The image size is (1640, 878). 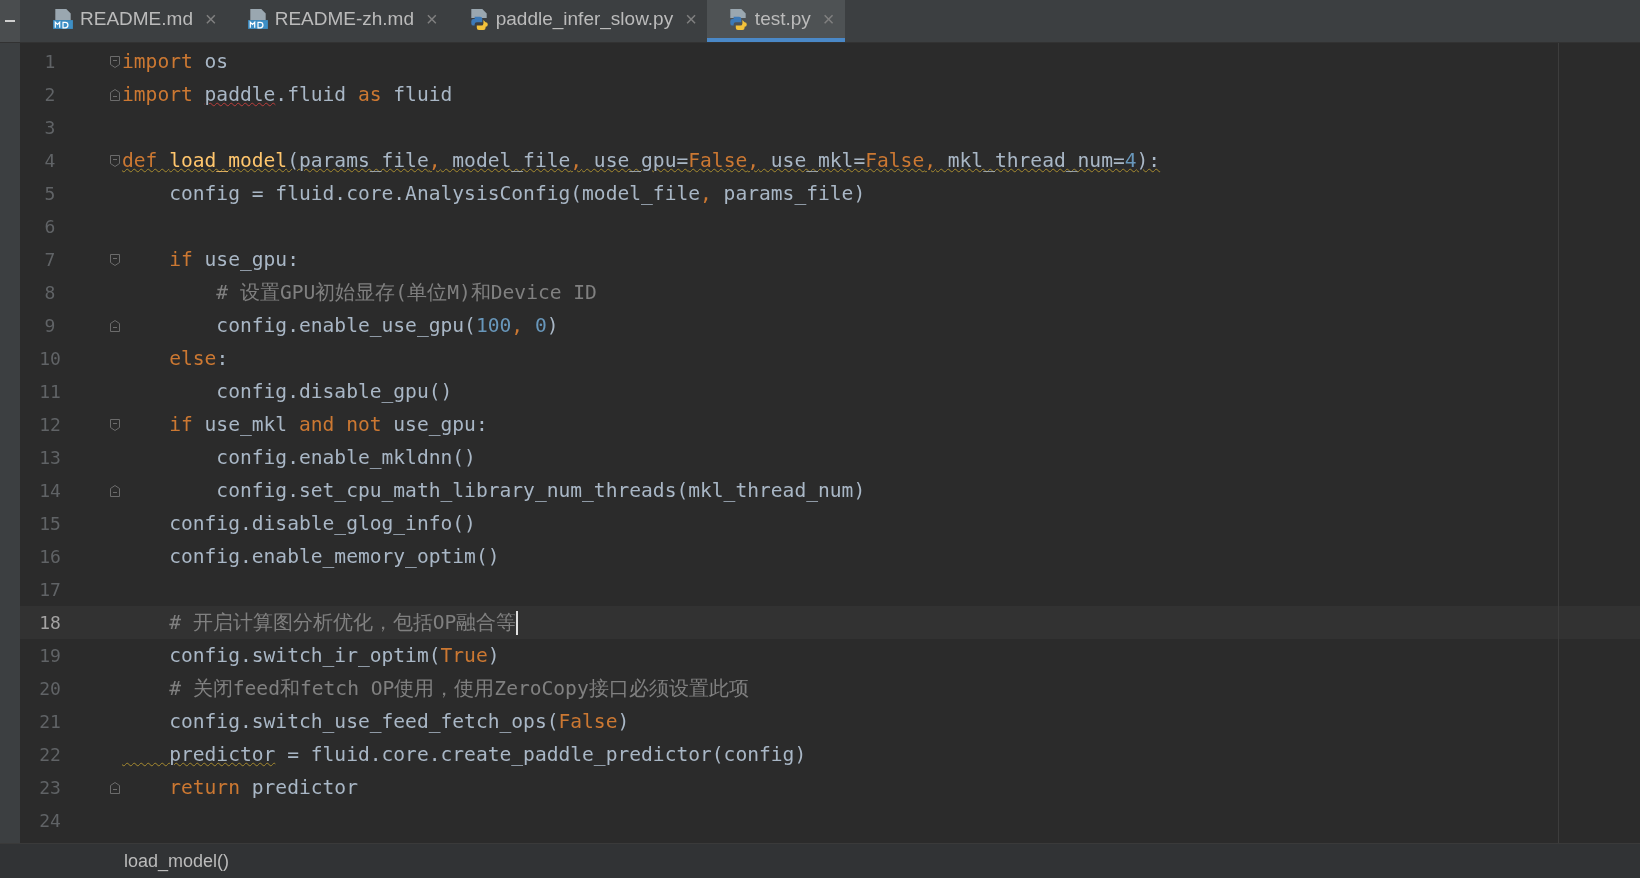 What do you see at coordinates (343, 622) in the screenshot?
I see `code-line: # 开启计算图分析优化，包括OP融合等` at bounding box center [343, 622].